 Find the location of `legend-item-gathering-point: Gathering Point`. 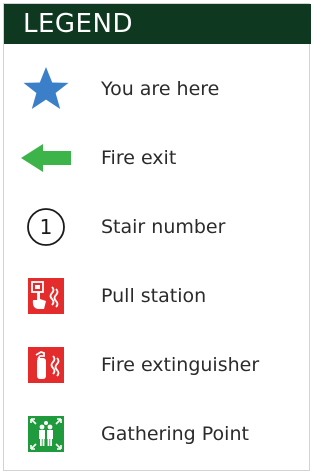

legend-item-gathering-point: Gathering Point is located at coordinates (157, 434).